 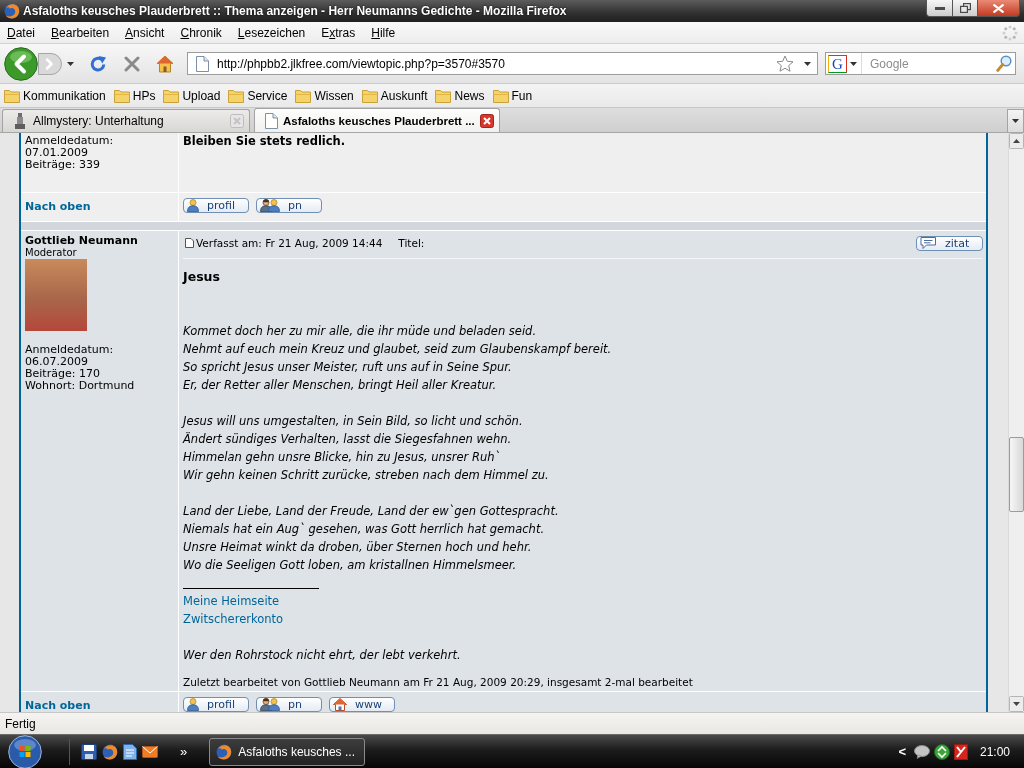 I want to click on author-detail: Beiträge: 339, so click(x=63, y=165).